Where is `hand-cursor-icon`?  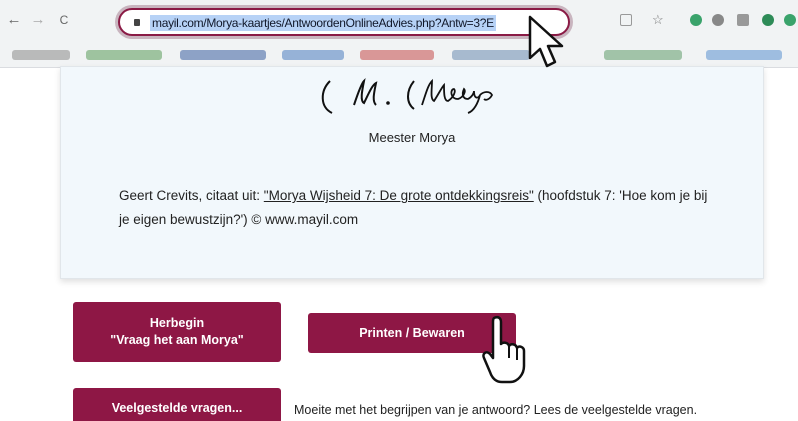
hand-cursor-icon is located at coordinates (504, 349).